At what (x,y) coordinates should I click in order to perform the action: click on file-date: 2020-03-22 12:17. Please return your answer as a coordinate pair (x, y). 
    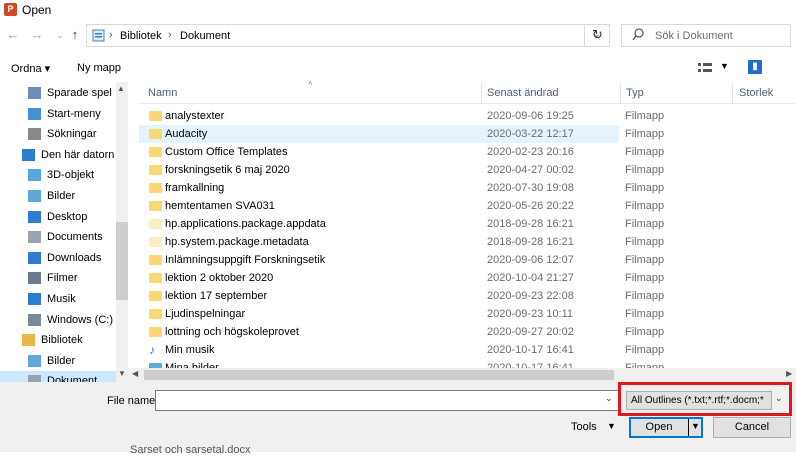
    Looking at the image, I should click on (530, 134).